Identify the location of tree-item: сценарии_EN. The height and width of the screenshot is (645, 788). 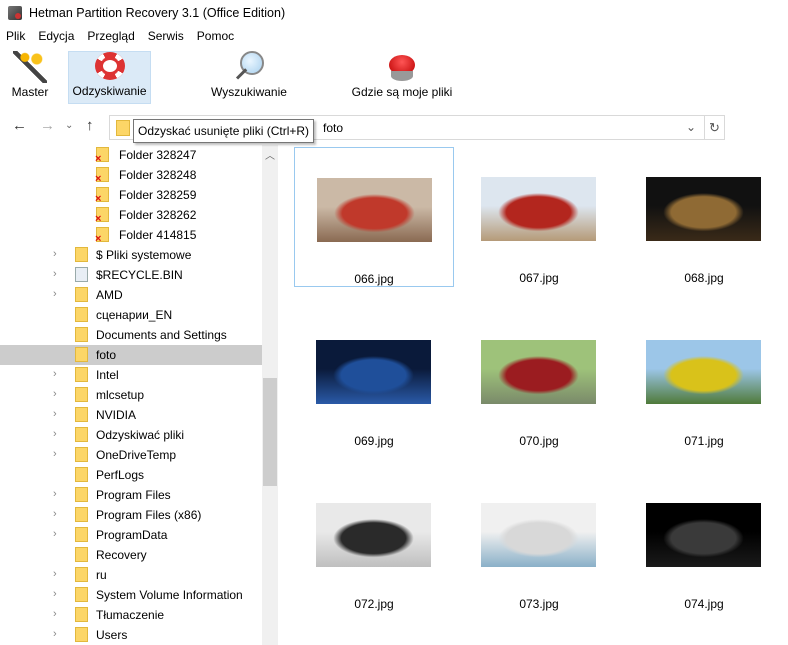
(131, 315).